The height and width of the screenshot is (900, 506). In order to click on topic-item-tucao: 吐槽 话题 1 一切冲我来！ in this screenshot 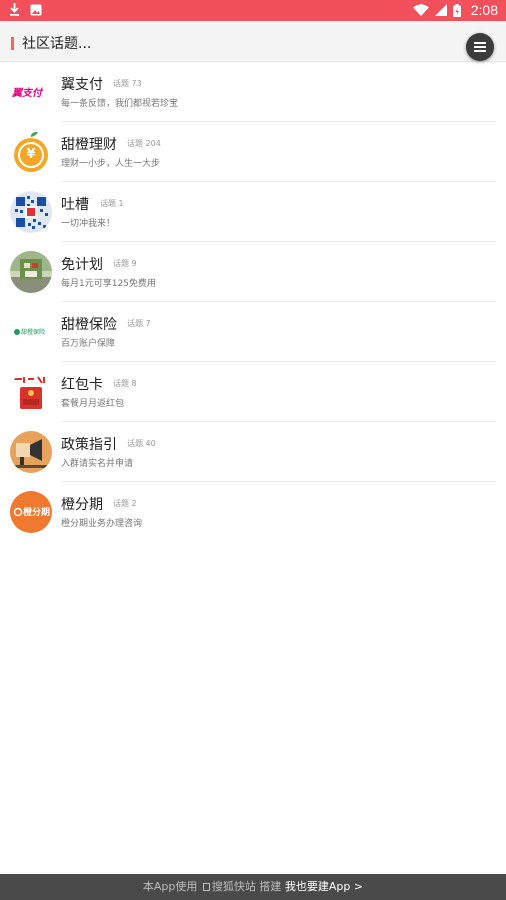, I will do `click(253, 212)`.